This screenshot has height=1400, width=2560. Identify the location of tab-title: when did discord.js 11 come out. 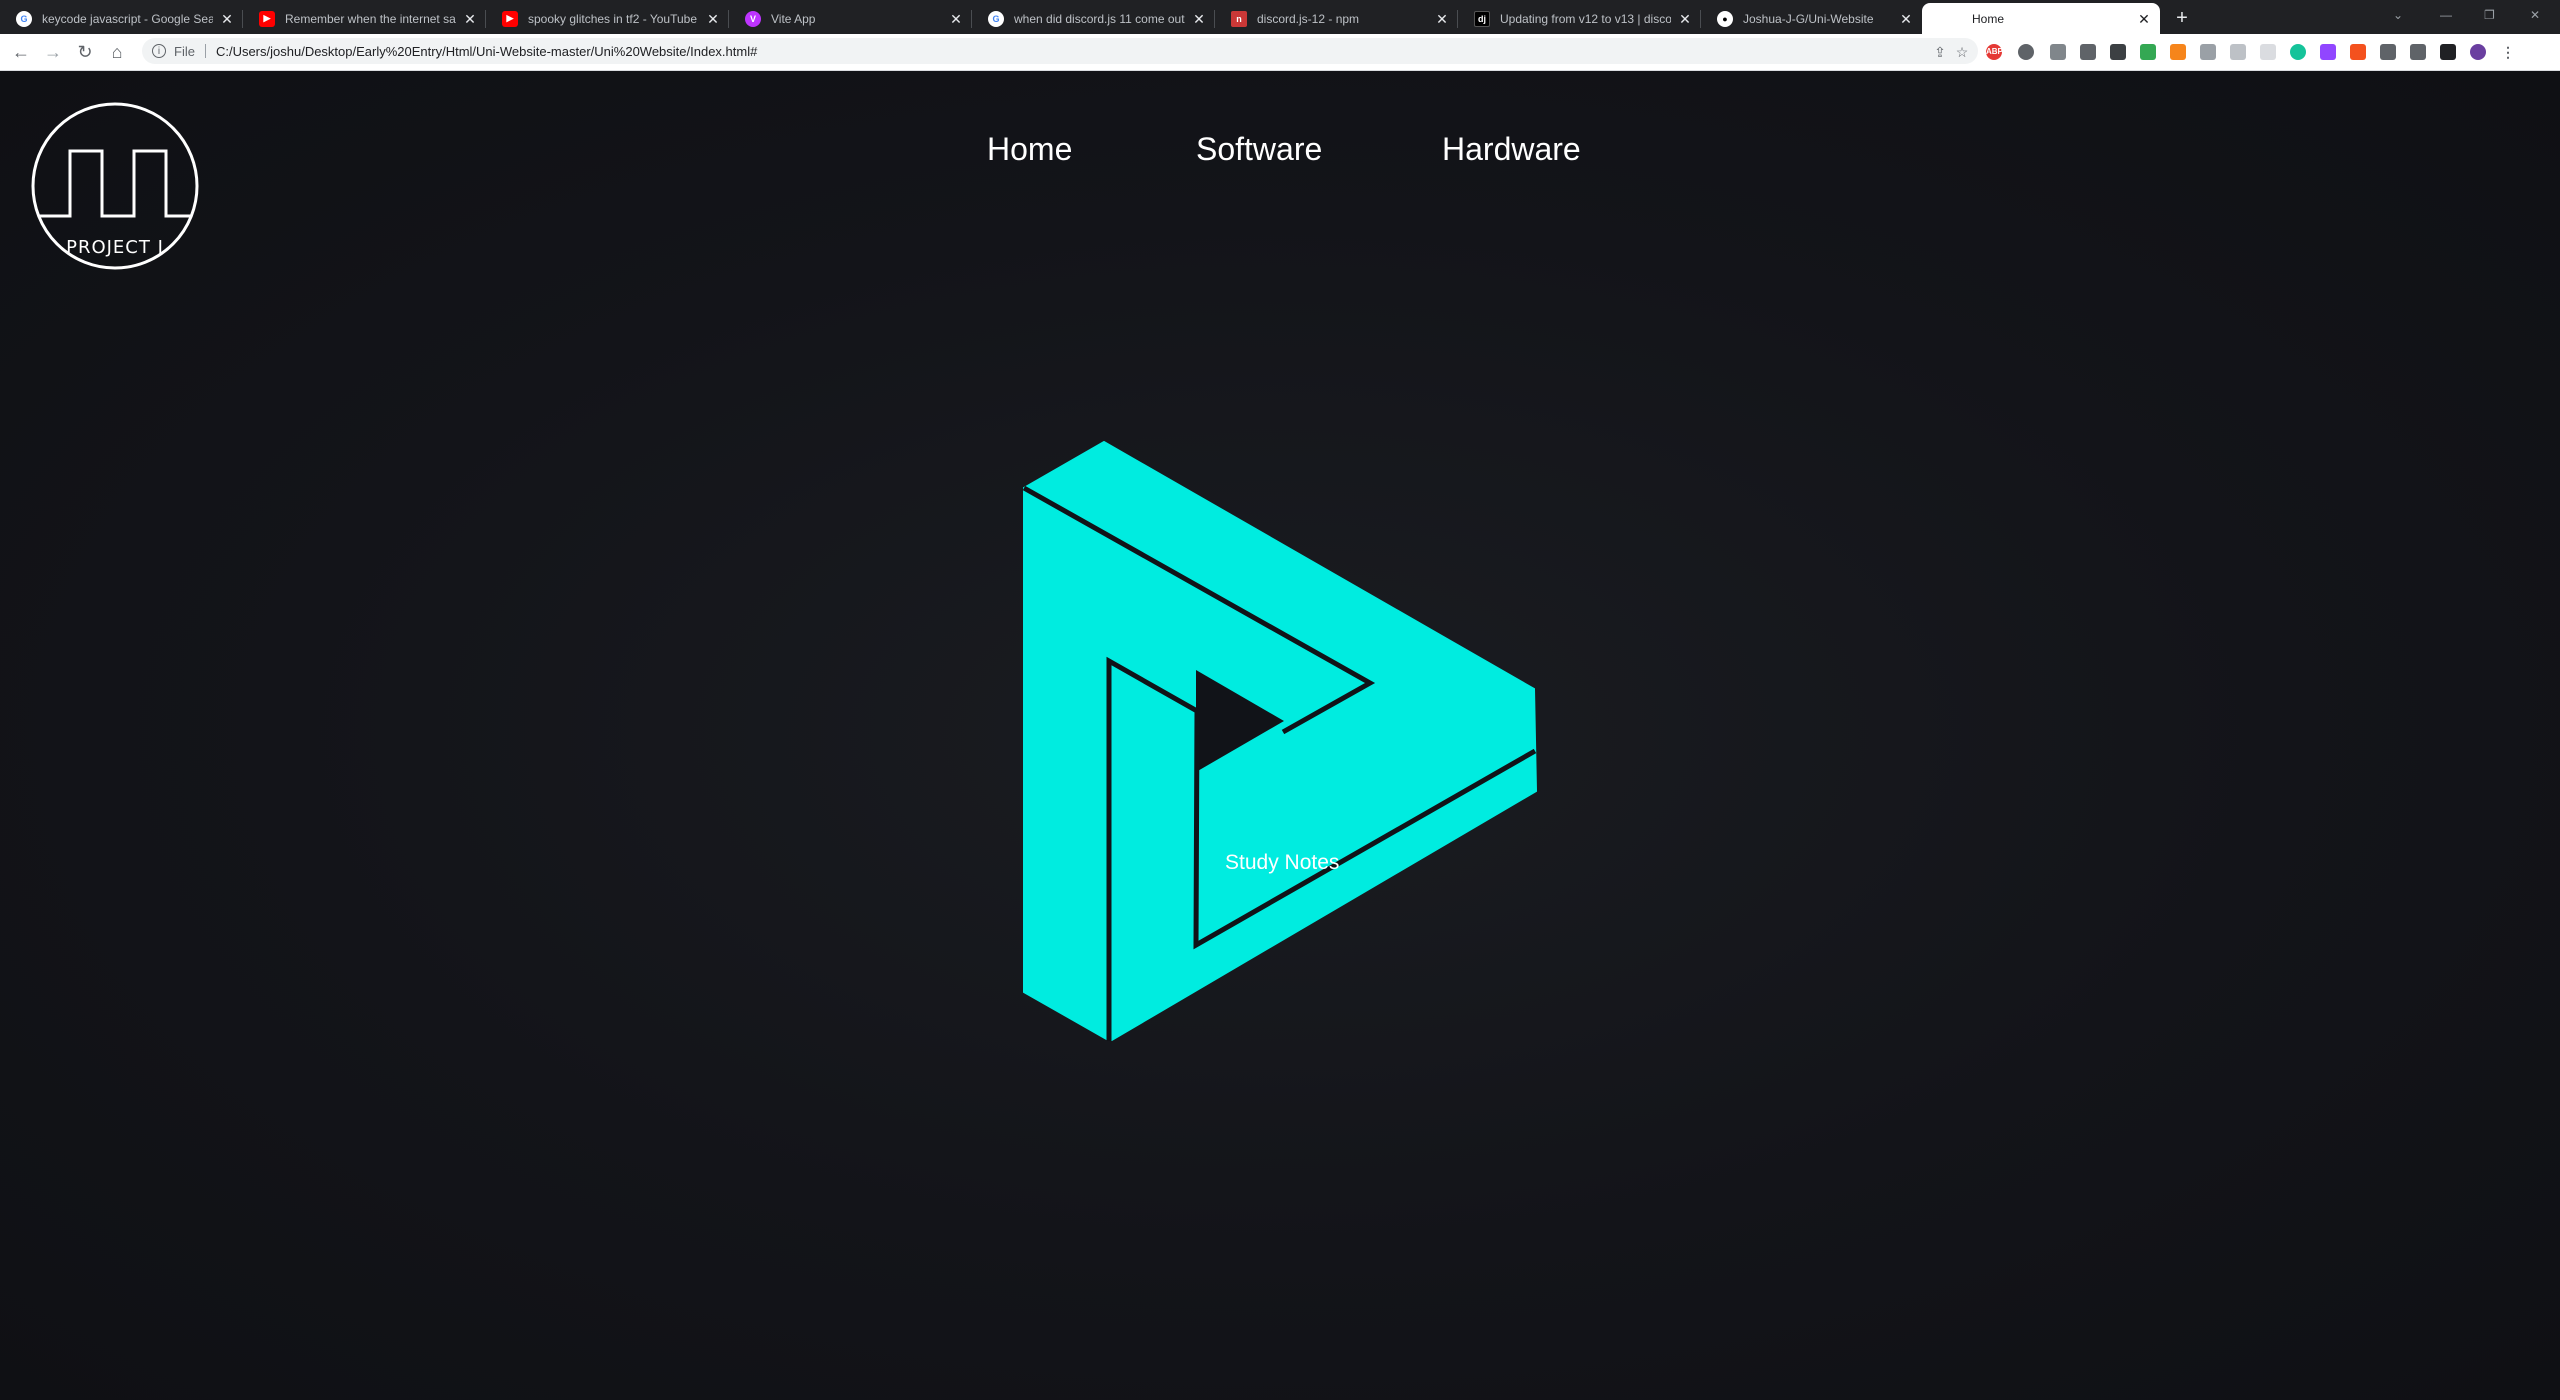
(1099, 18).